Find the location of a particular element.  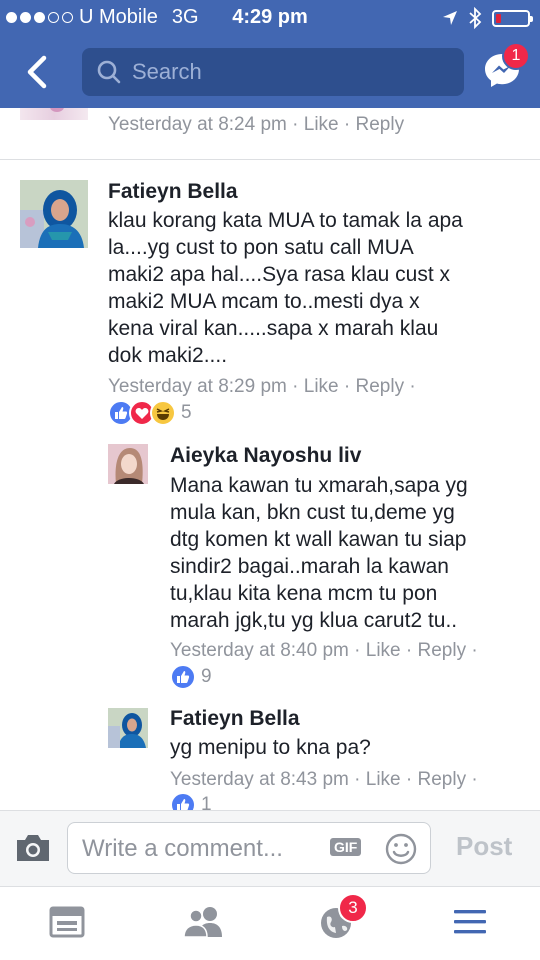

tab-friends is located at coordinates (203, 925).